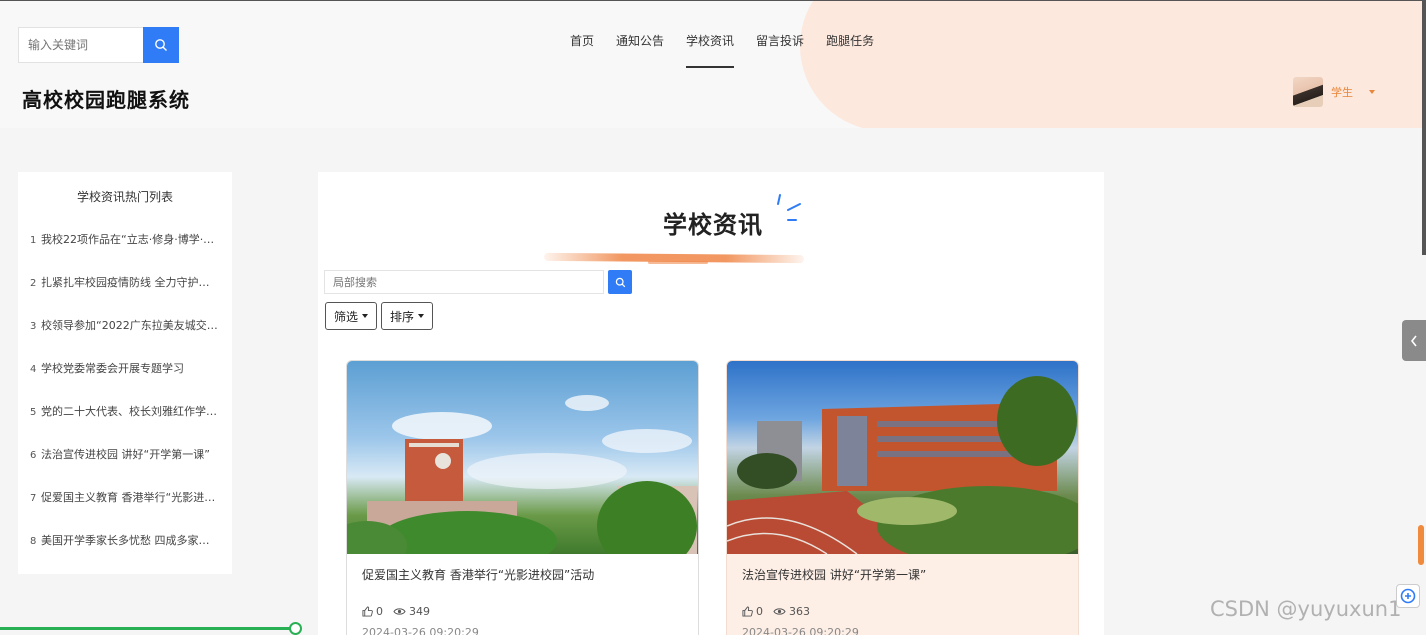 This screenshot has height=635, width=1426. What do you see at coordinates (780, 50) in the screenshot?
I see `nav-complaints: 留言投诉` at bounding box center [780, 50].